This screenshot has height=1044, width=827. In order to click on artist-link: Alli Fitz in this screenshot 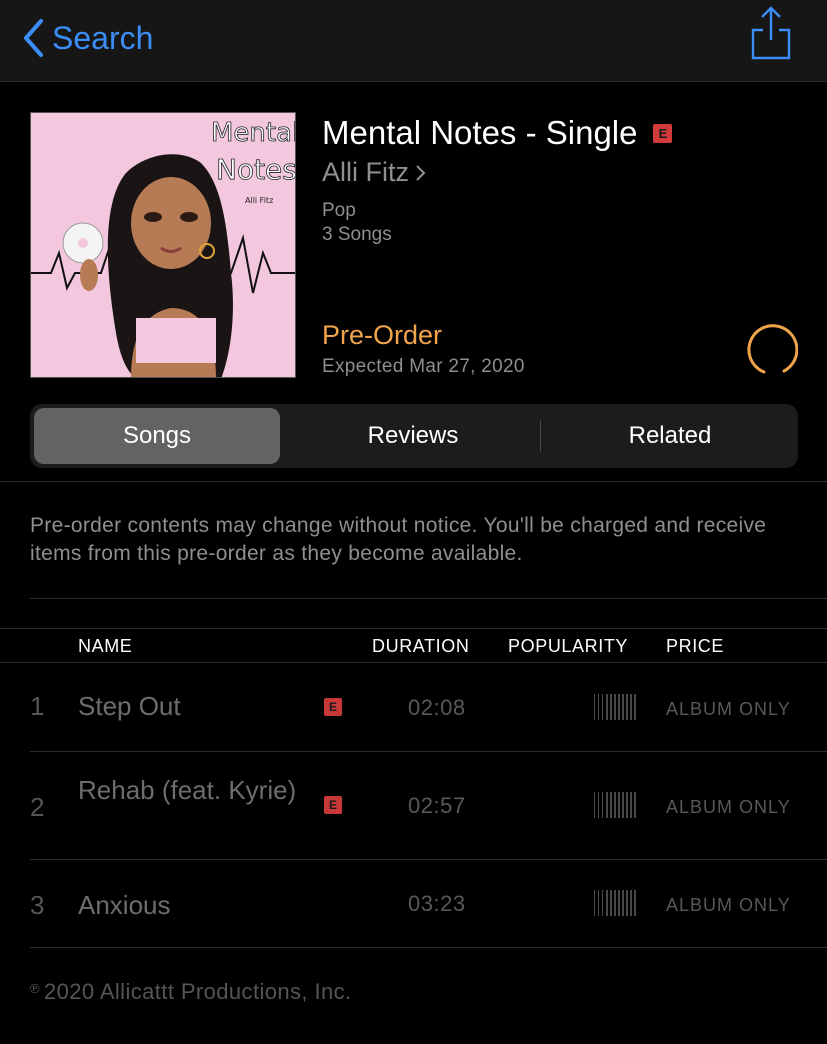, I will do `click(374, 172)`.